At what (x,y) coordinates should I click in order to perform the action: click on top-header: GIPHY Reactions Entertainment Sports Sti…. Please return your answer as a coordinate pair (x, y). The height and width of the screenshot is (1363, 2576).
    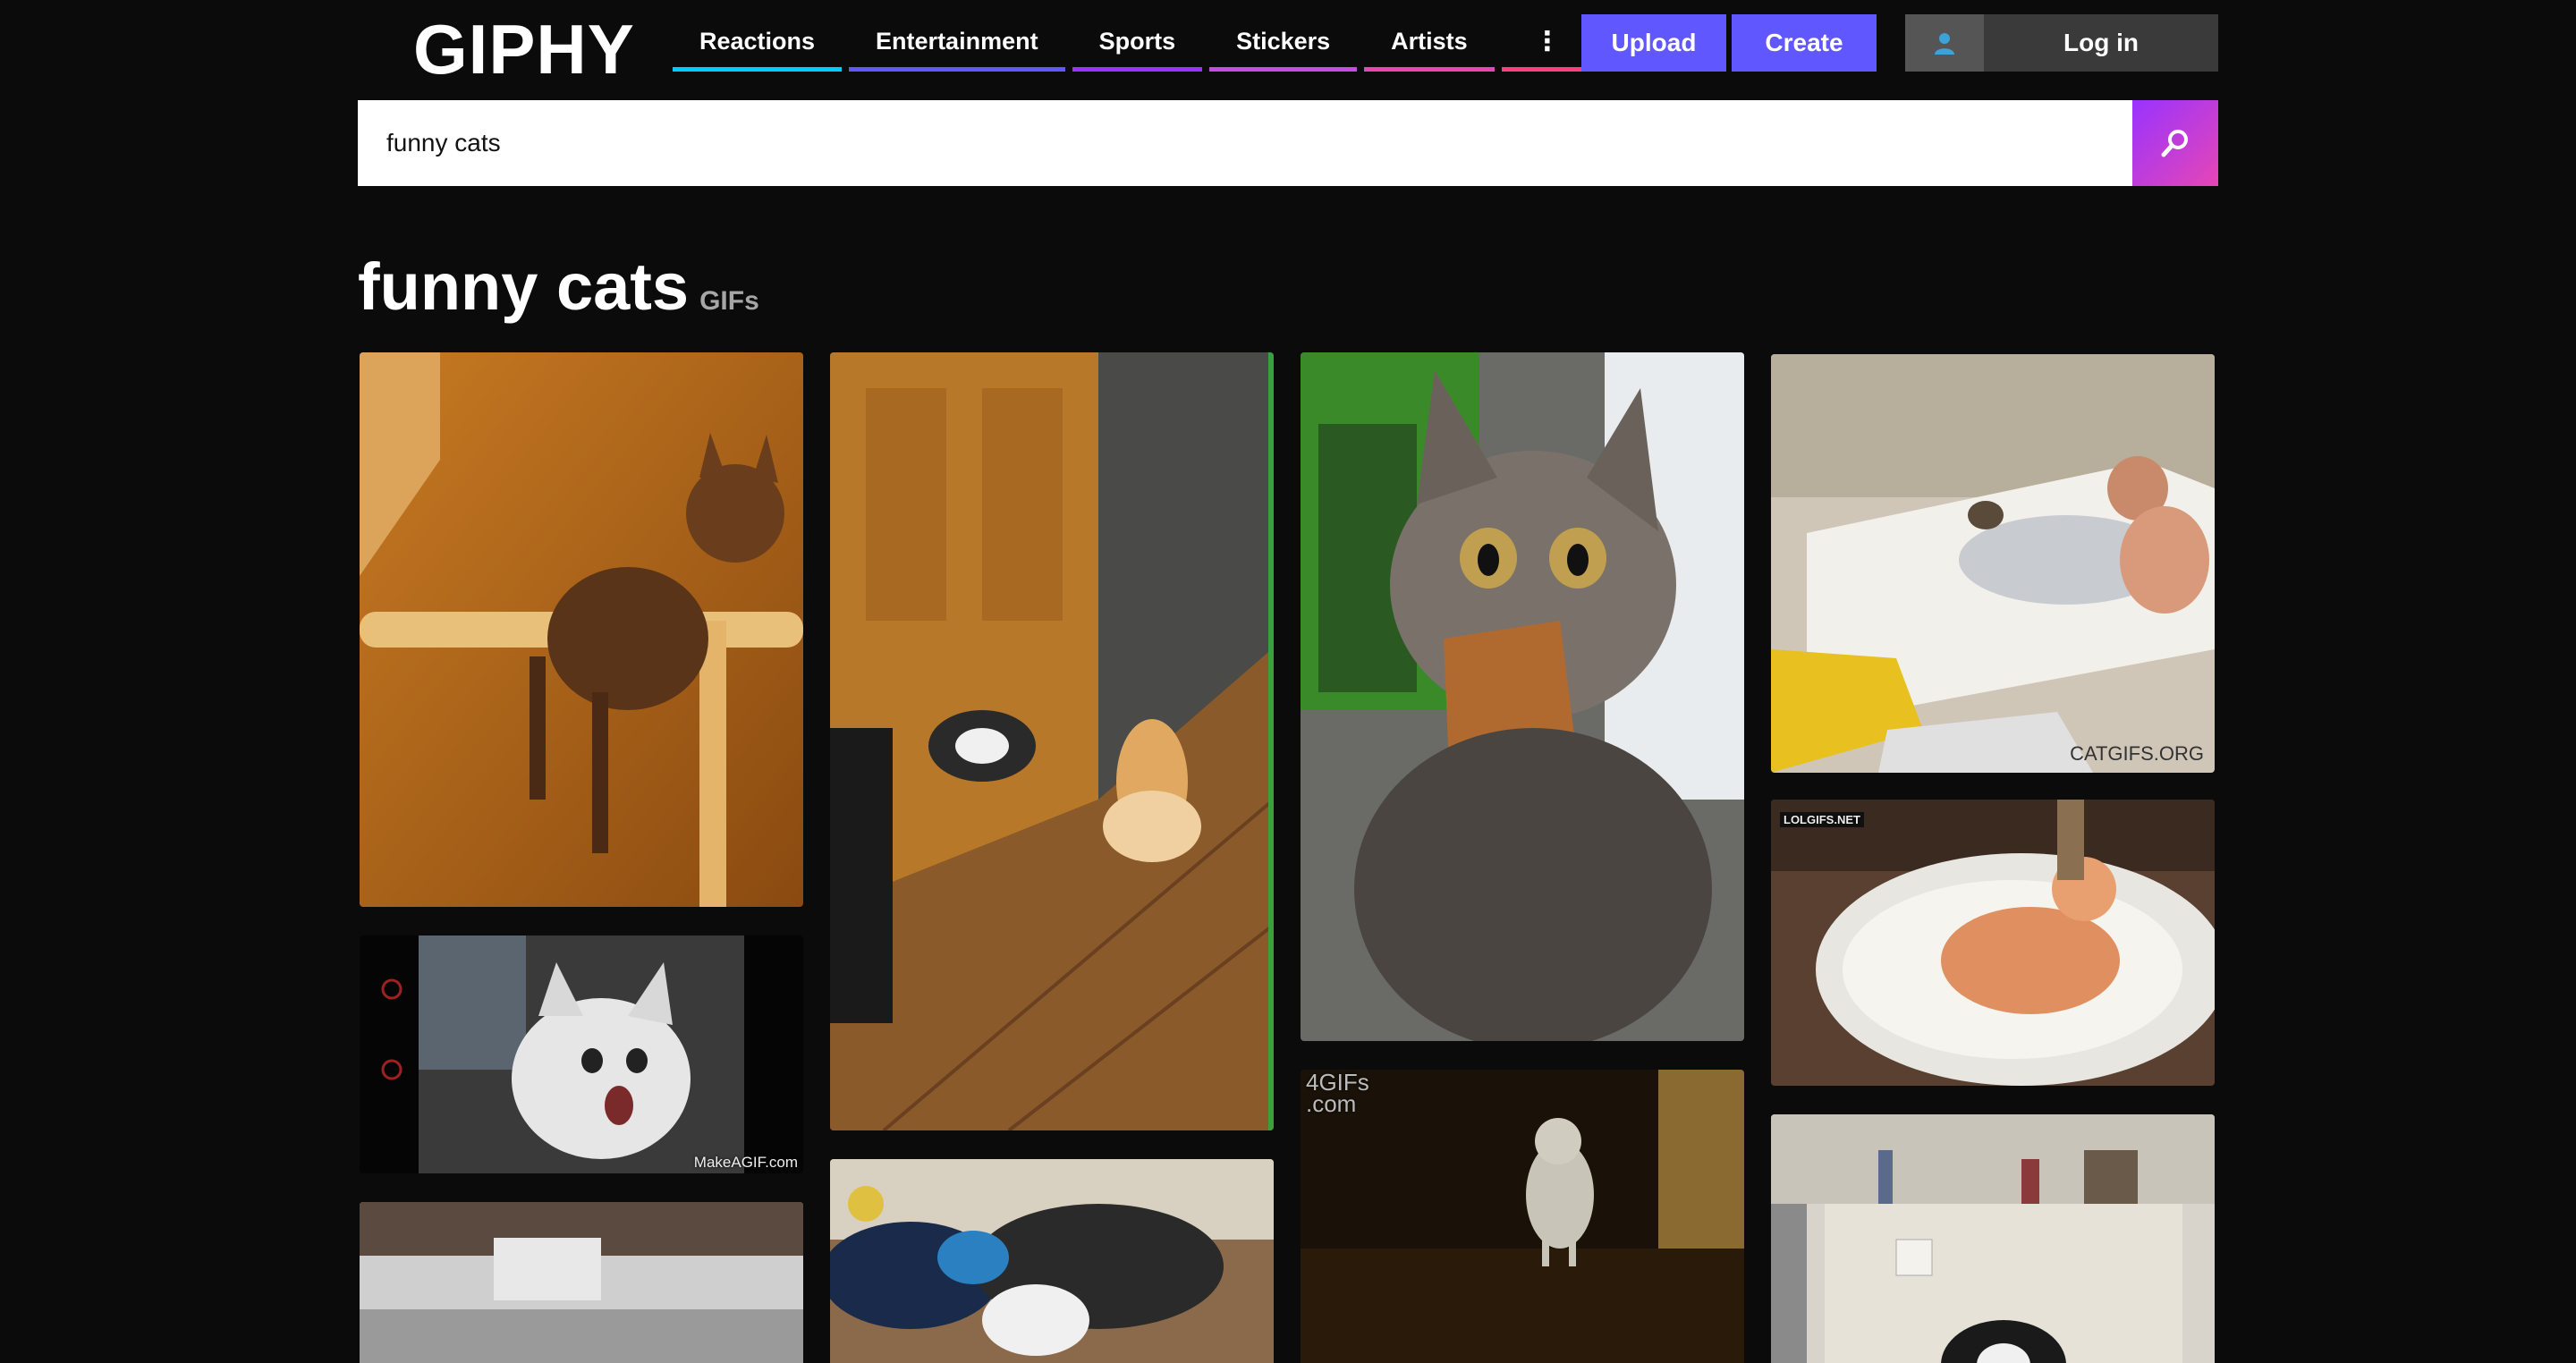
    Looking at the image, I should click on (1288, 45).